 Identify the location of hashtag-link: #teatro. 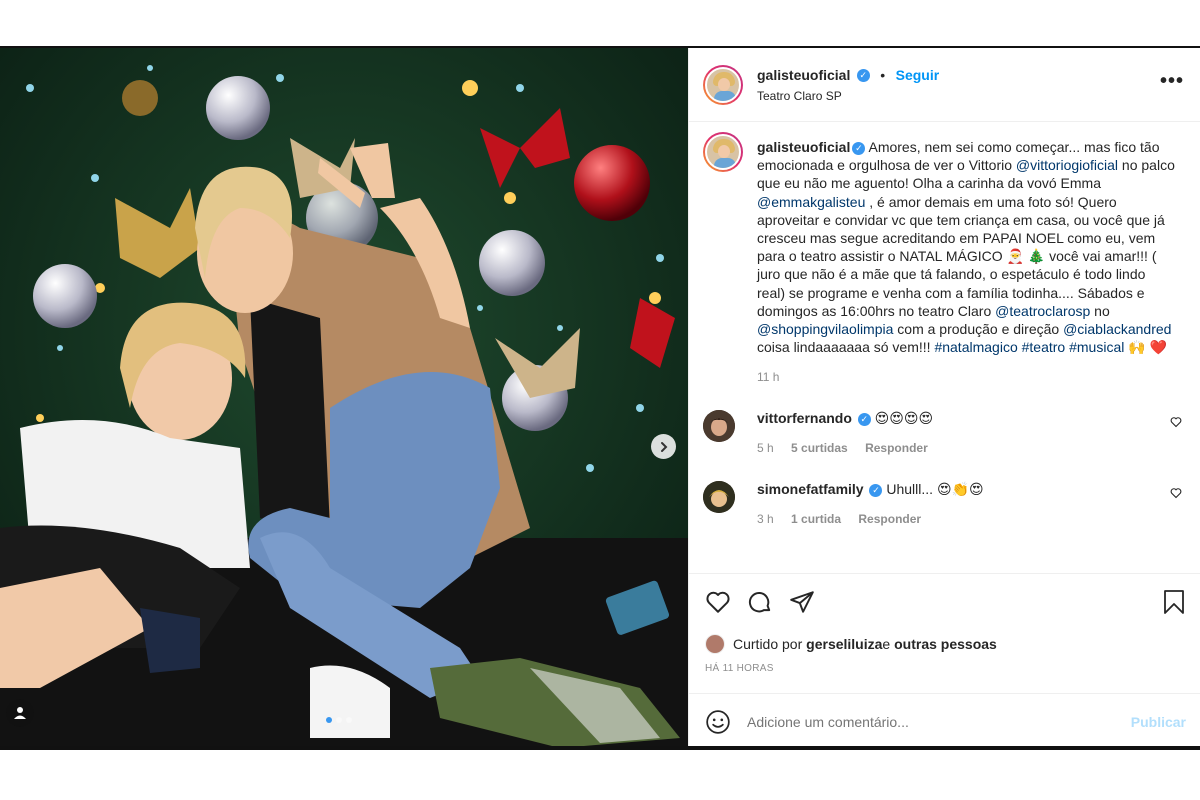
(1044, 347).